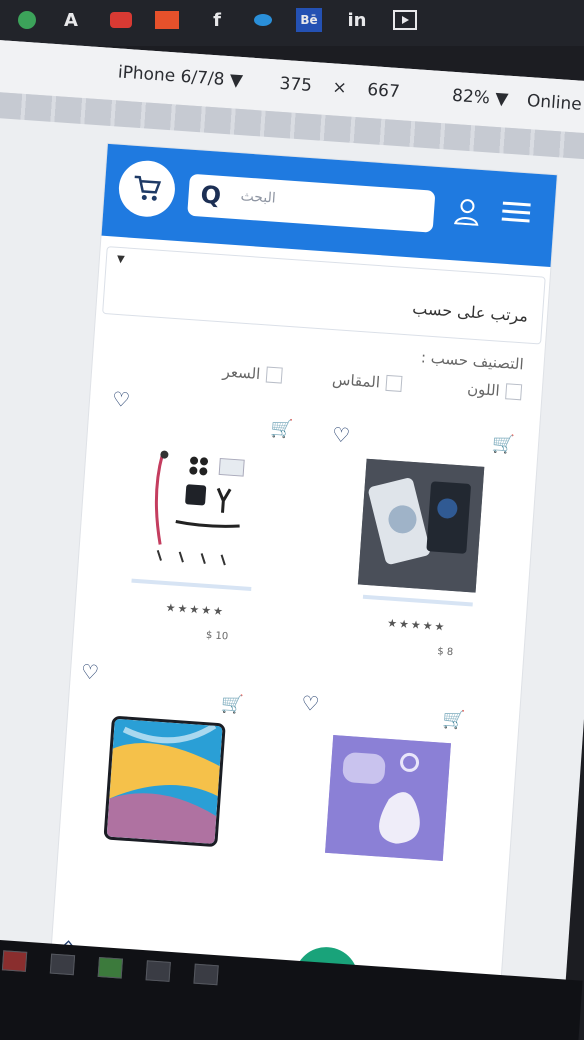 The height and width of the screenshot is (1040, 584). Describe the element at coordinates (467, 214) in the screenshot. I see `user-icon` at that location.